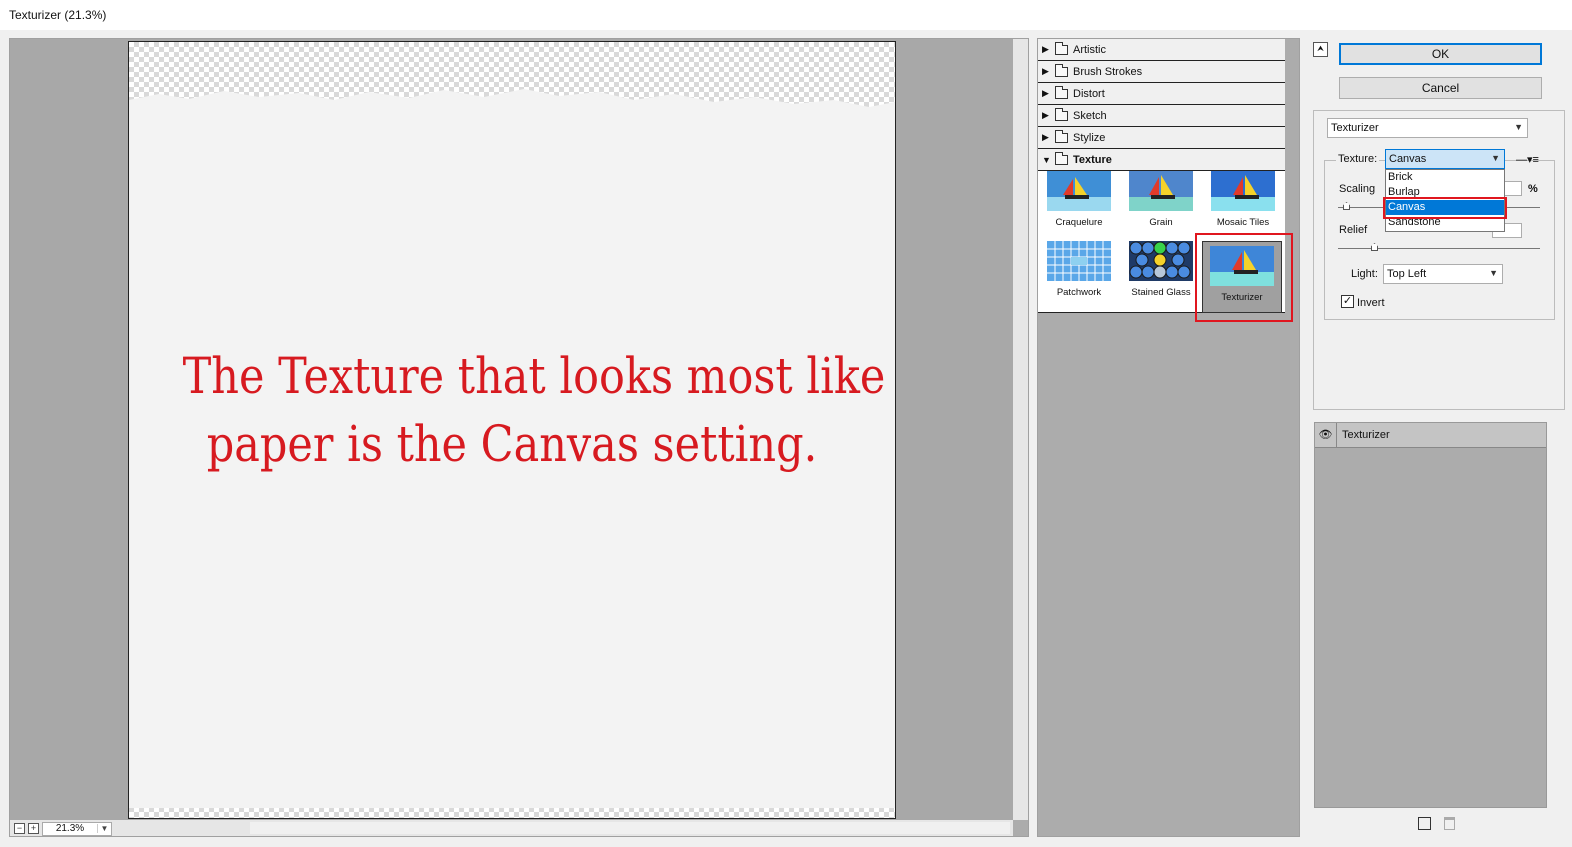  Describe the element at coordinates (1439, 248) in the screenshot. I see `relief-slider` at that location.